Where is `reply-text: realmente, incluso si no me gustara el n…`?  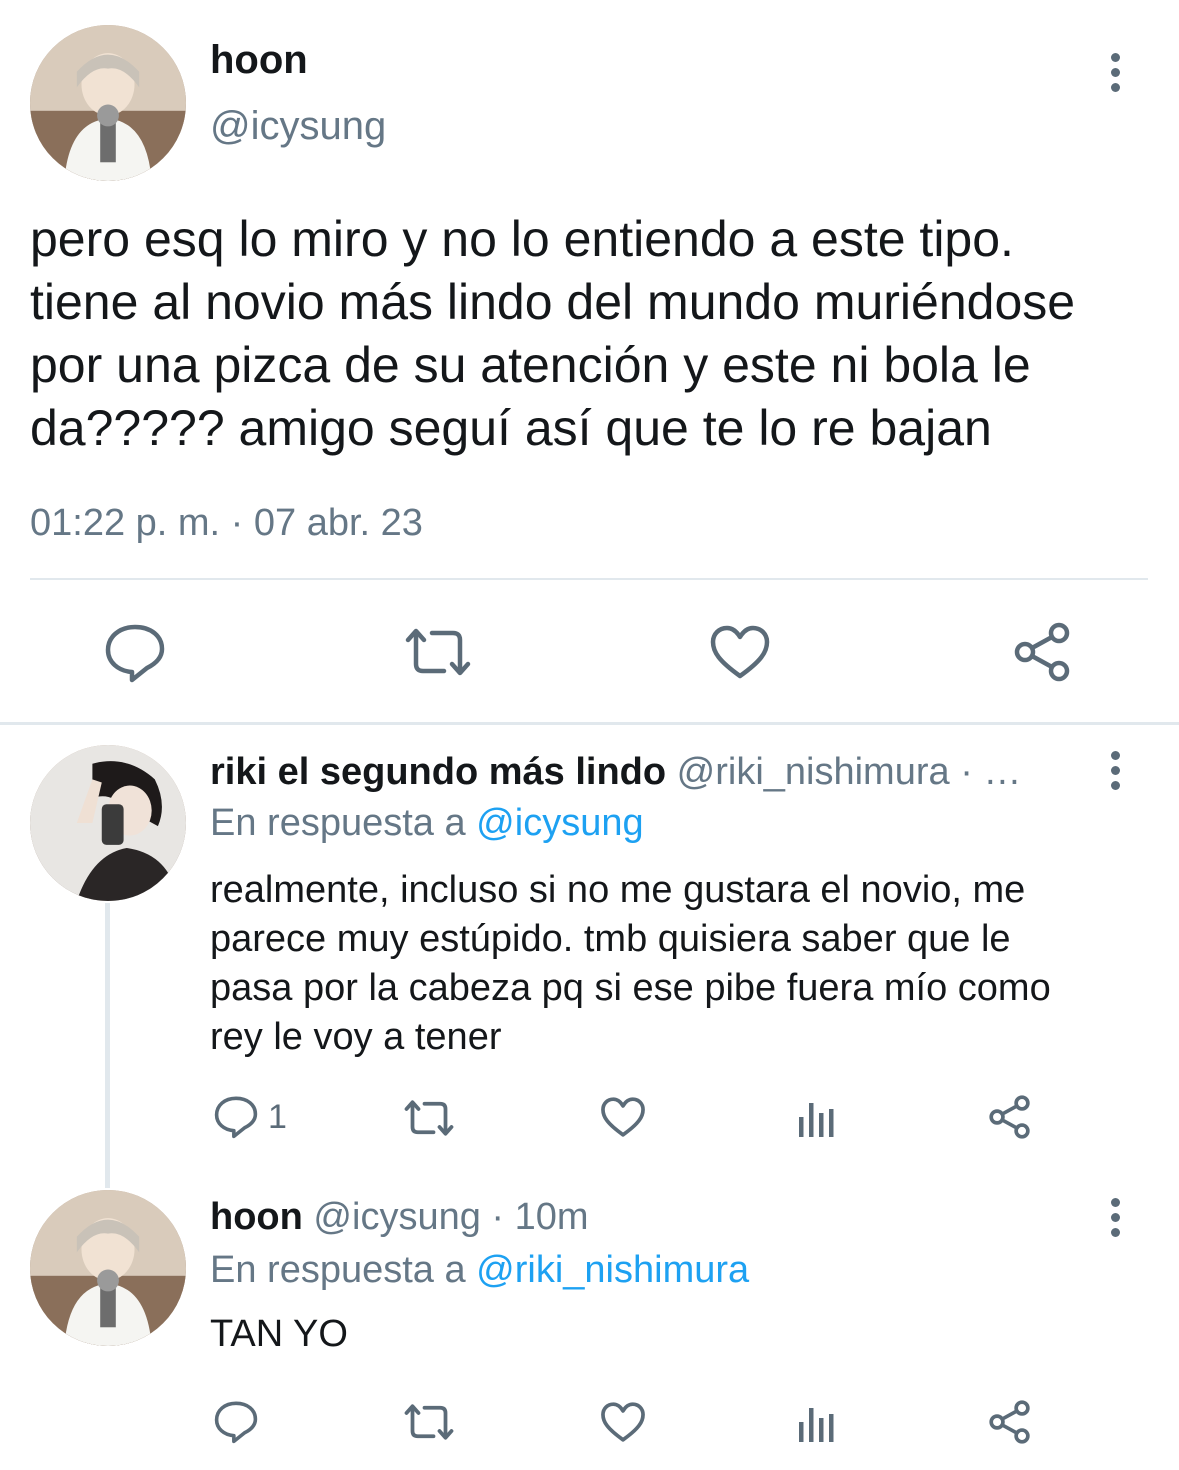
reply-text: realmente, incluso si no me gustara el n… is located at coordinates (630, 964).